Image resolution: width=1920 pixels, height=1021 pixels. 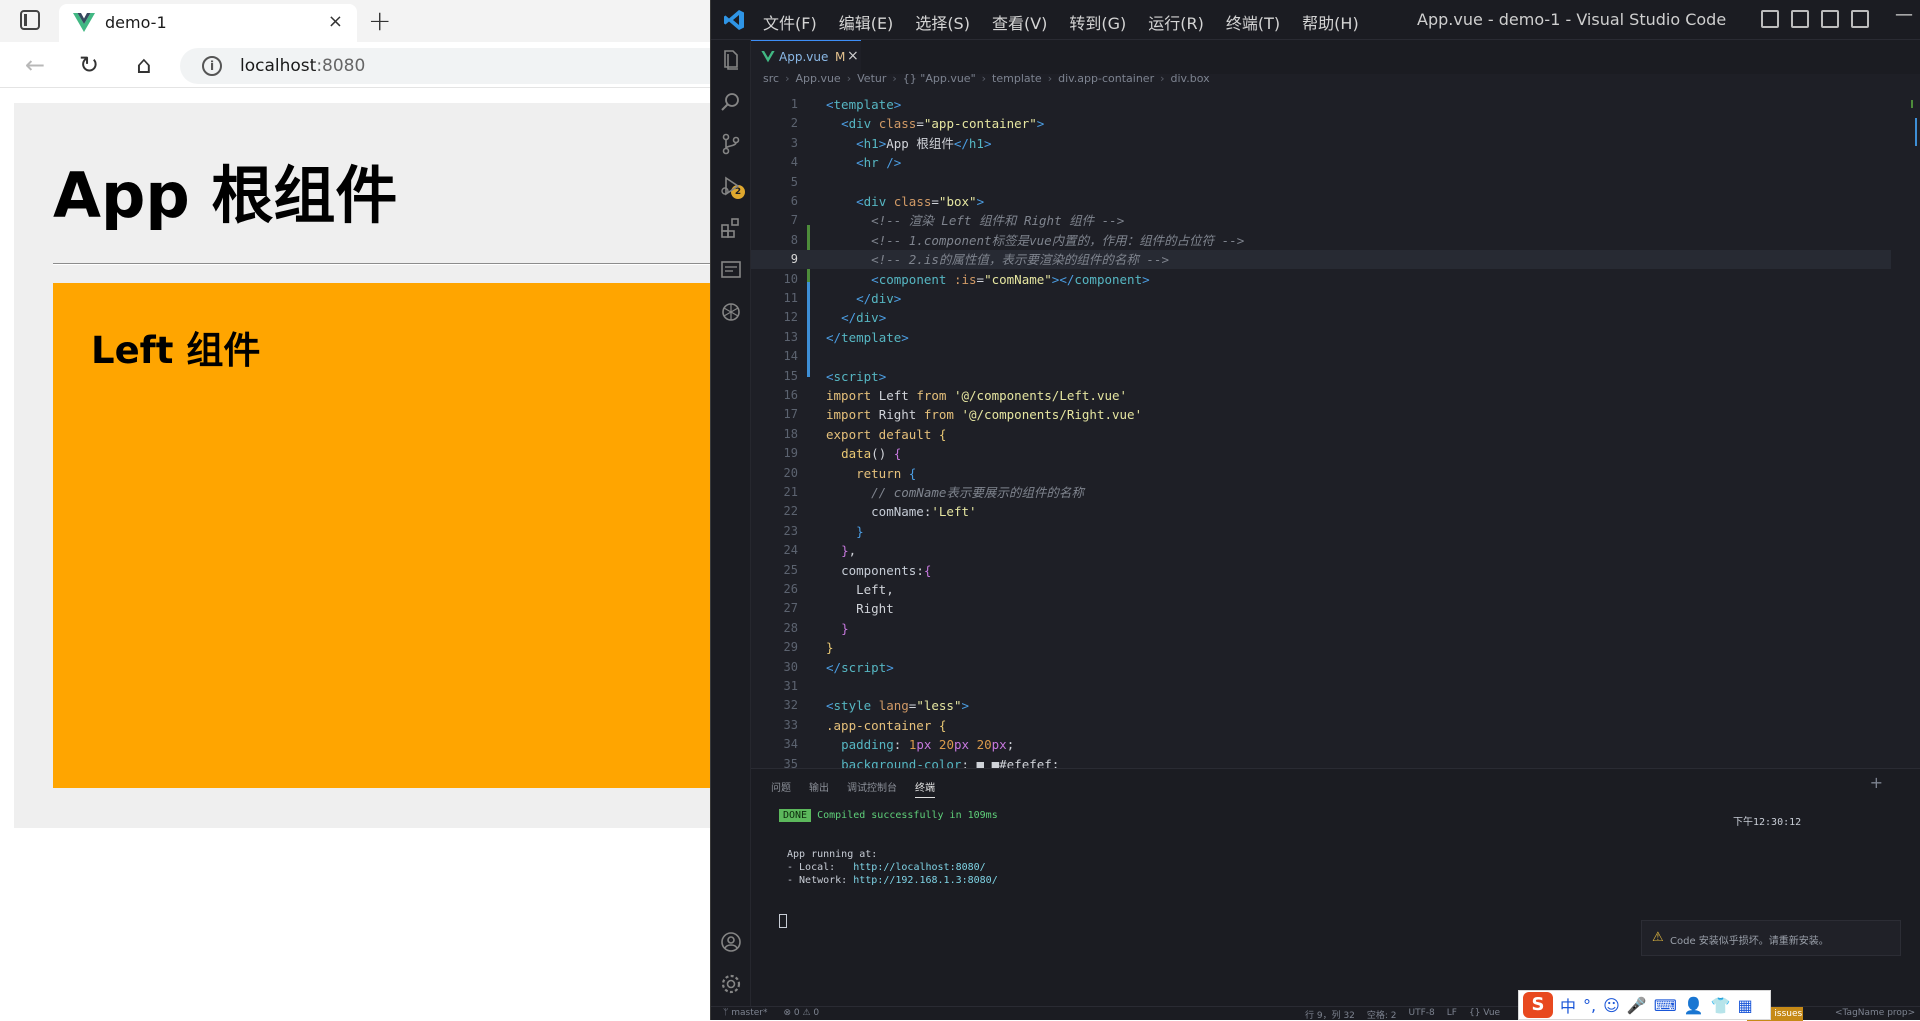 What do you see at coordinates (1321, 570) in the screenshot?
I see `code-line: 25 components:{` at bounding box center [1321, 570].